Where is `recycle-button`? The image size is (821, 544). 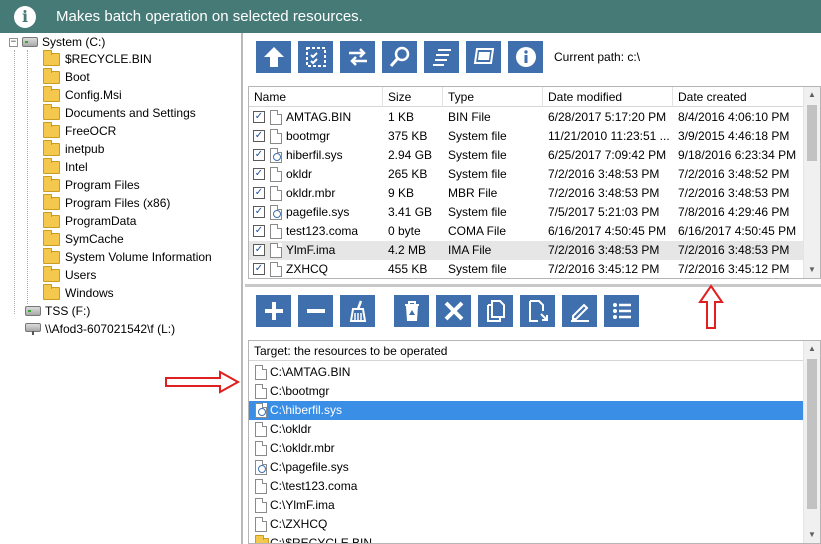
recycle-button is located at coordinates (411, 311).